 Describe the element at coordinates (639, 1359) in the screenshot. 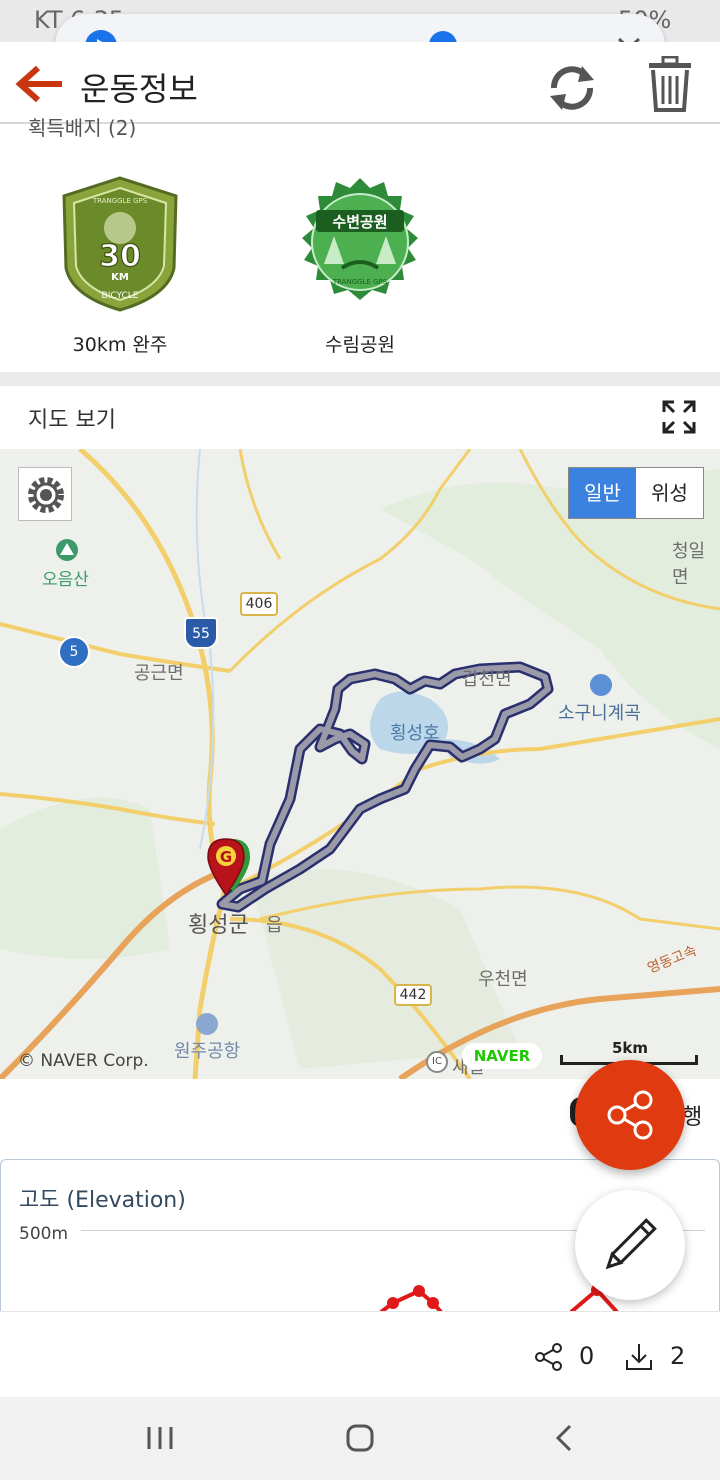

I see `download-icon` at that location.